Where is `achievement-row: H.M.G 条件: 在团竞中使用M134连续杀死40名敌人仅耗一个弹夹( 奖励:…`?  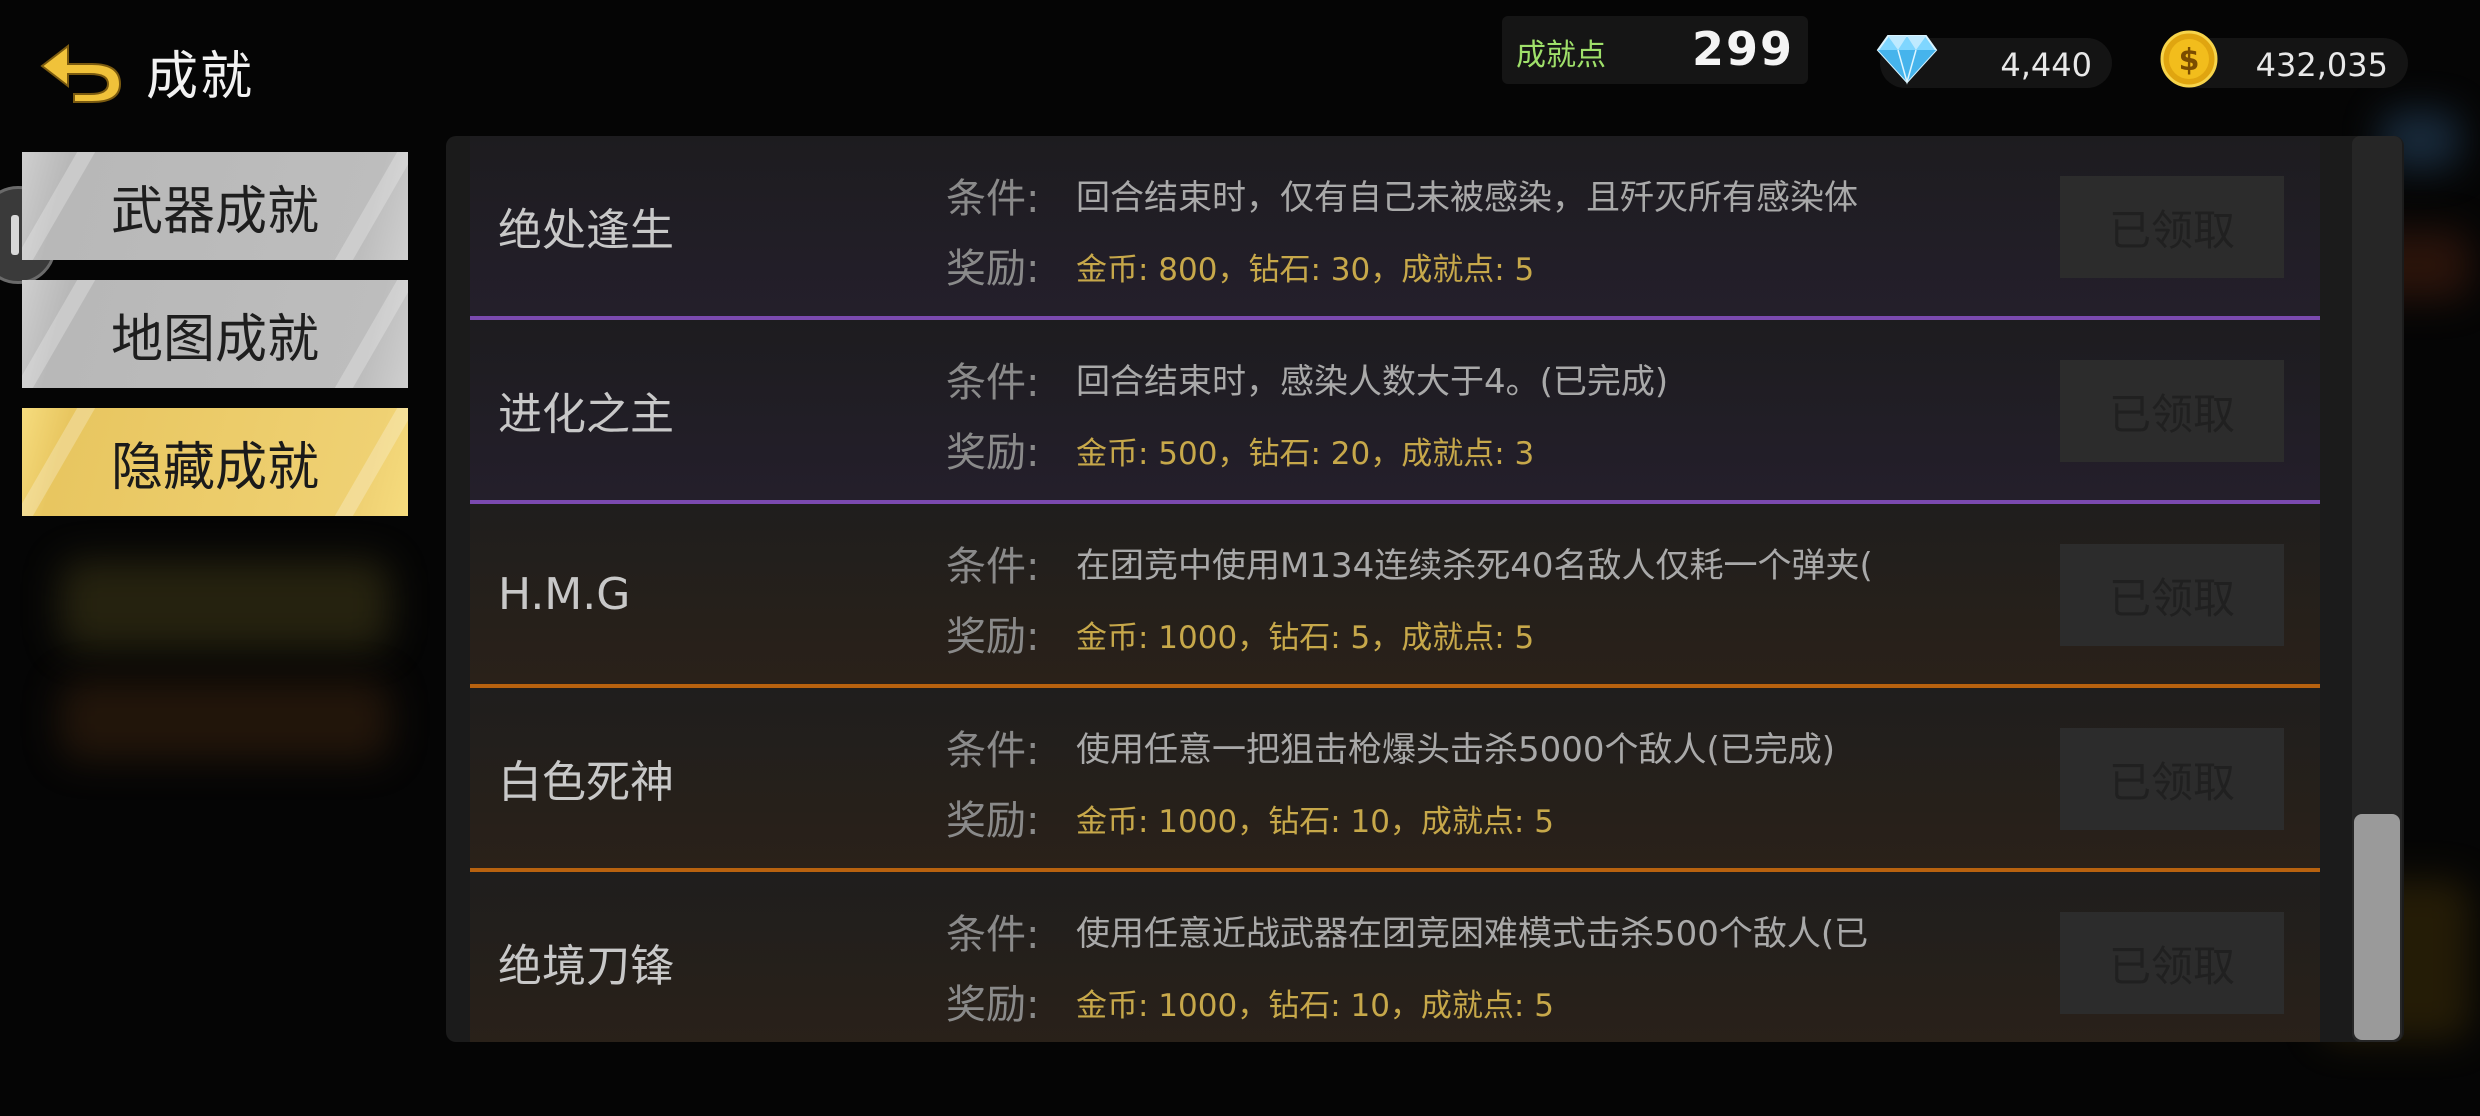 achievement-row: H.M.G 条件: 在团竞中使用M134连续杀死40名敌人仅耗一个弹夹( 奖励:… is located at coordinates (1395, 596).